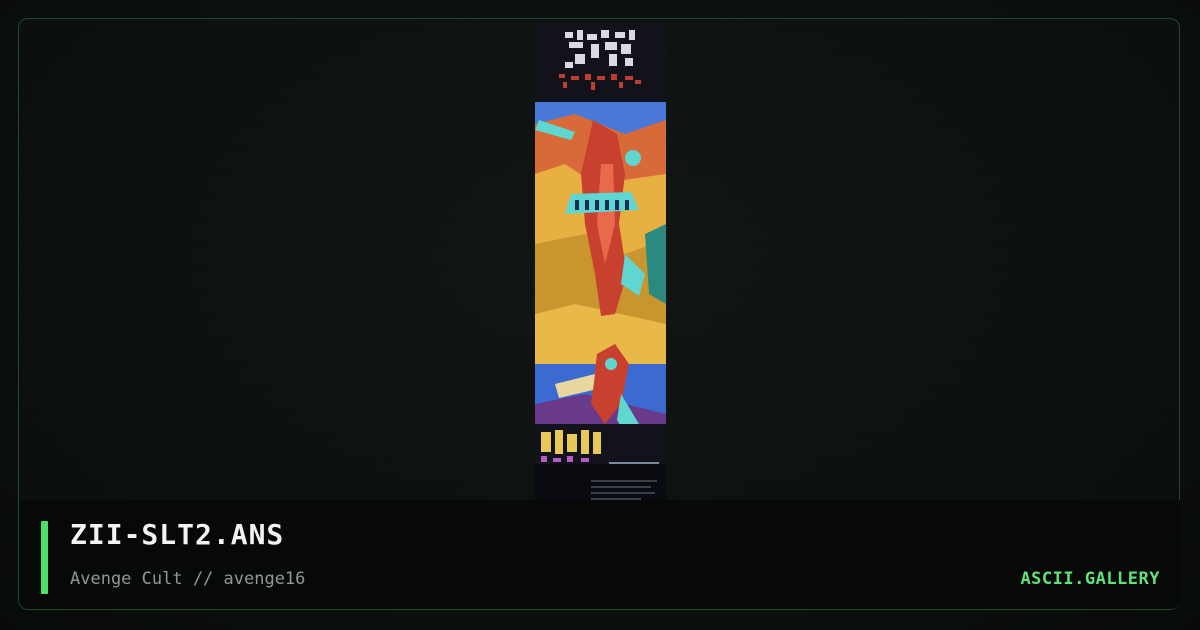  What do you see at coordinates (44, 557) in the screenshot?
I see `accent-bar` at bounding box center [44, 557].